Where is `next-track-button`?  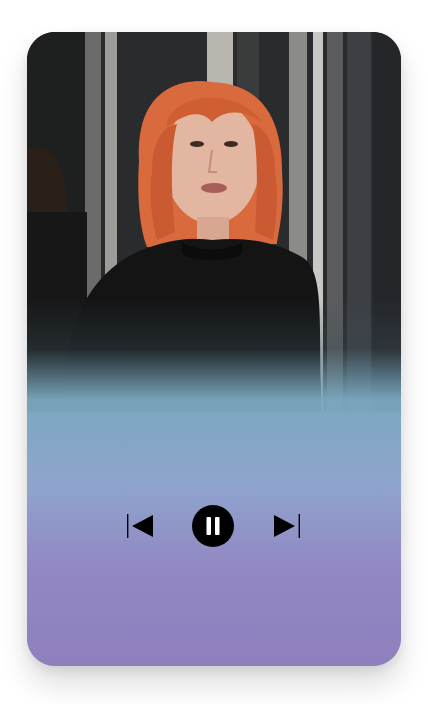 next-track-button is located at coordinates (287, 526).